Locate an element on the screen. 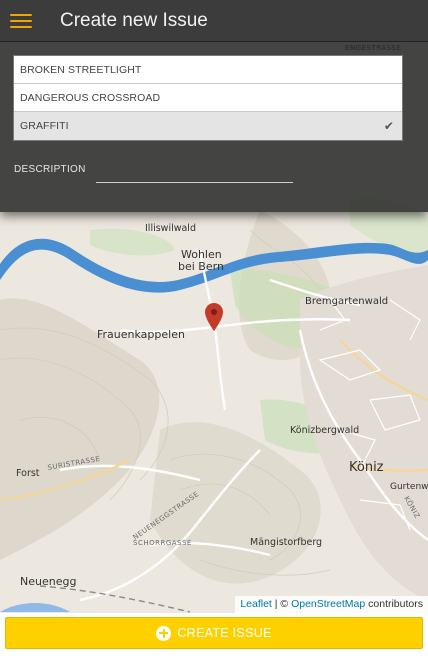  description-input is located at coordinates (194, 172).